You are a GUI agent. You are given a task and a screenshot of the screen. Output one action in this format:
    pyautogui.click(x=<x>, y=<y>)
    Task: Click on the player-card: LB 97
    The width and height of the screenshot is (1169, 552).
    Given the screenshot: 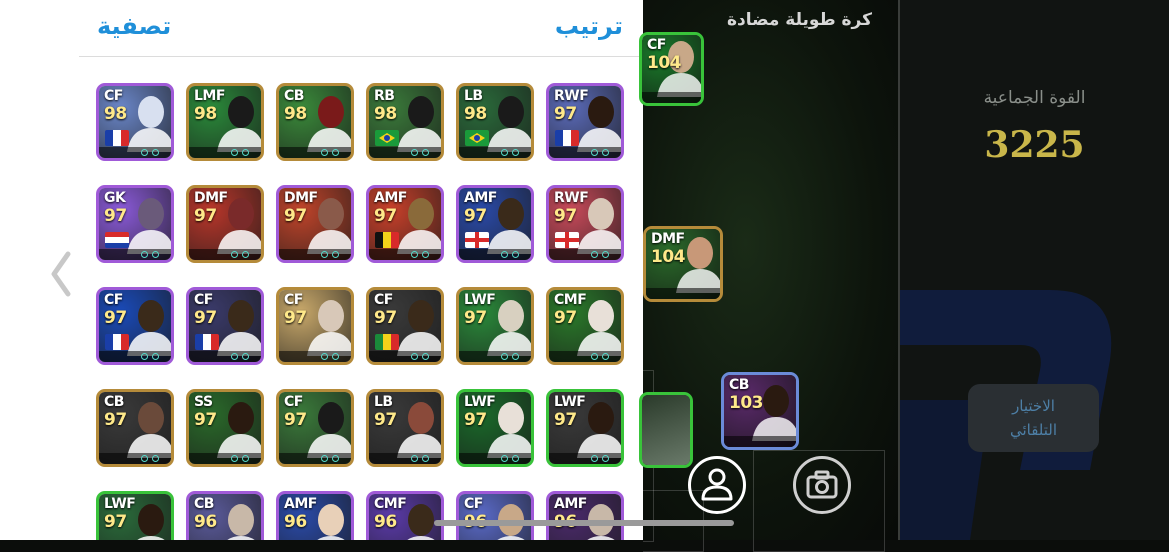 What is the action you would take?
    pyautogui.click(x=405, y=428)
    